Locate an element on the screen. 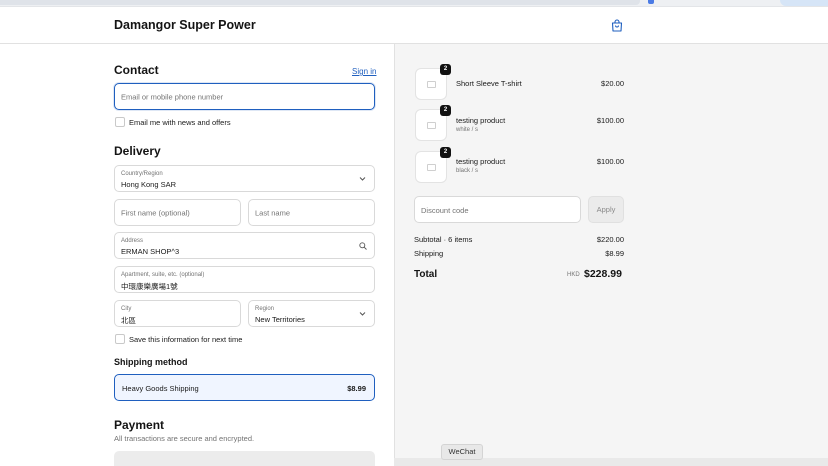  news-checkbox-label: Email me with news and offers is located at coordinates (180, 122).